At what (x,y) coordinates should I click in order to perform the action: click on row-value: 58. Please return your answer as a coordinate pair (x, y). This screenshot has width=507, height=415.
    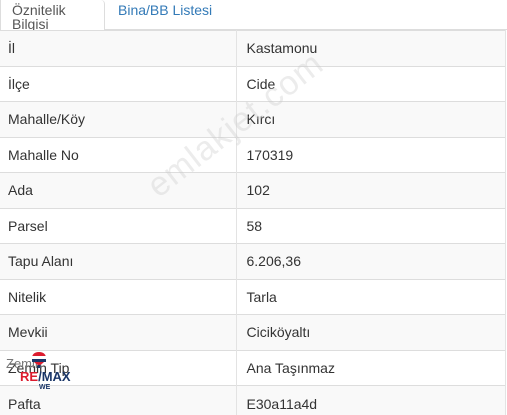
    Looking at the image, I should click on (371, 225).